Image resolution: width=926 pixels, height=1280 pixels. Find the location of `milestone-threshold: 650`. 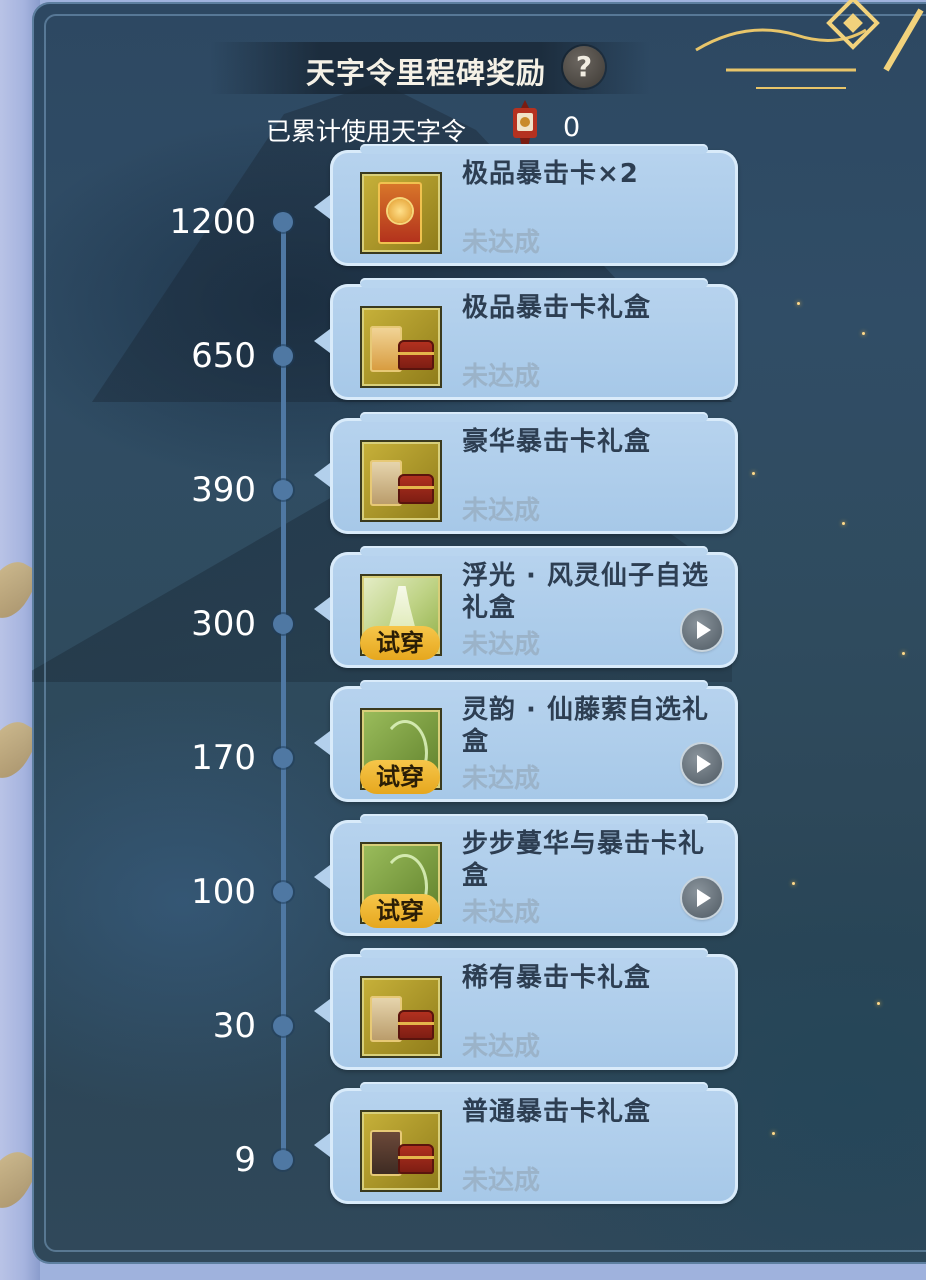

milestone-threshold: 650 is located at coordinates (223, 356).